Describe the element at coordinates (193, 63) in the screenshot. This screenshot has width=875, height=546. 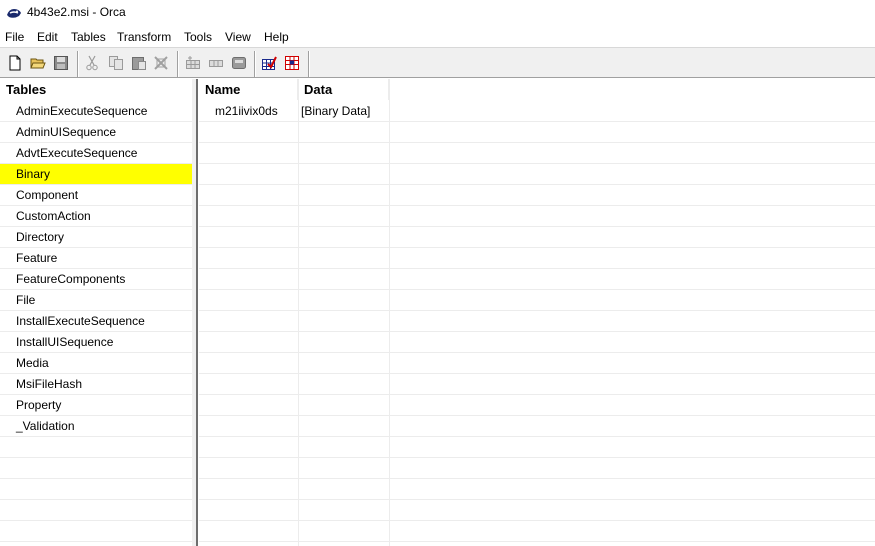
I see `add-table-icon` at that location.